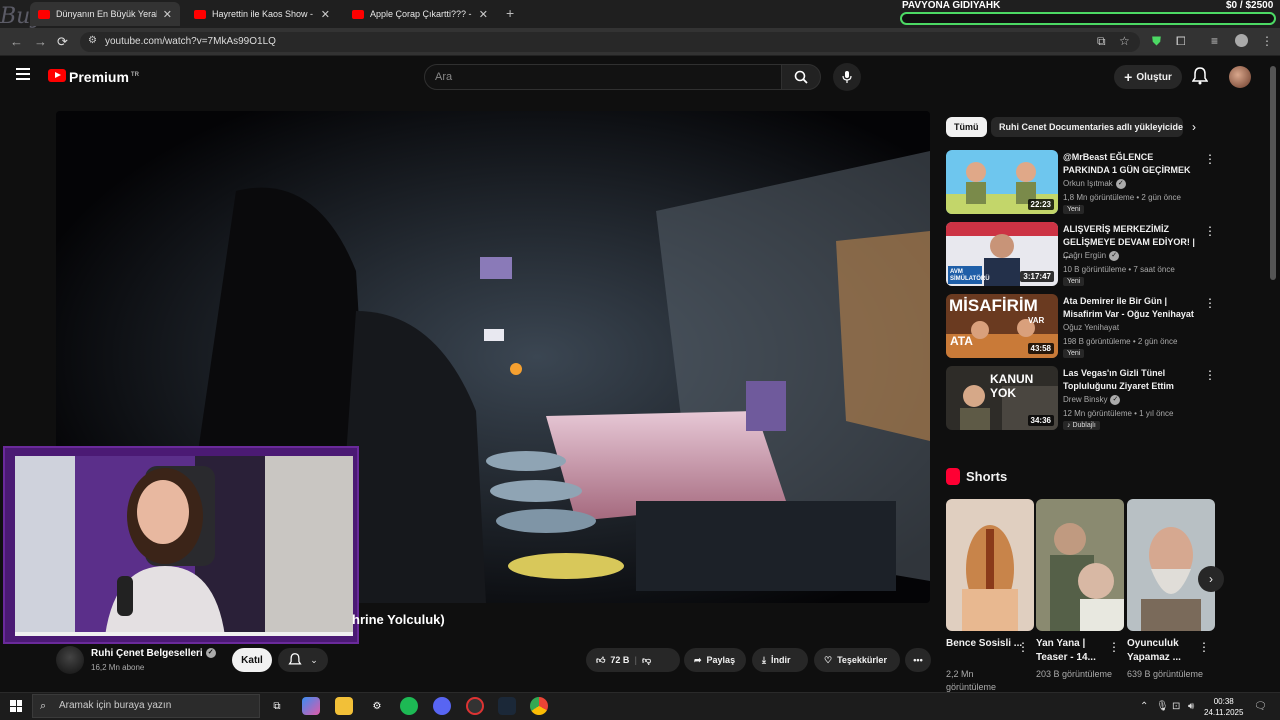 This screenshot has height=720, width=1280. What do you see at coordinates (1214, 41) in the screenshot?
I see `media-control-icon: ≡` at bounding box center [1214, 41].